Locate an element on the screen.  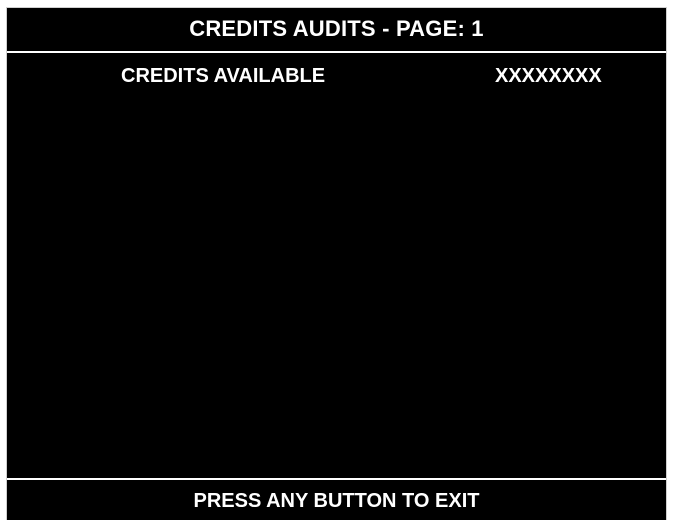
audit-row-credits-available: CREDITS AVAILABLE XXXXXXXX is located at coordinates (336, 78).